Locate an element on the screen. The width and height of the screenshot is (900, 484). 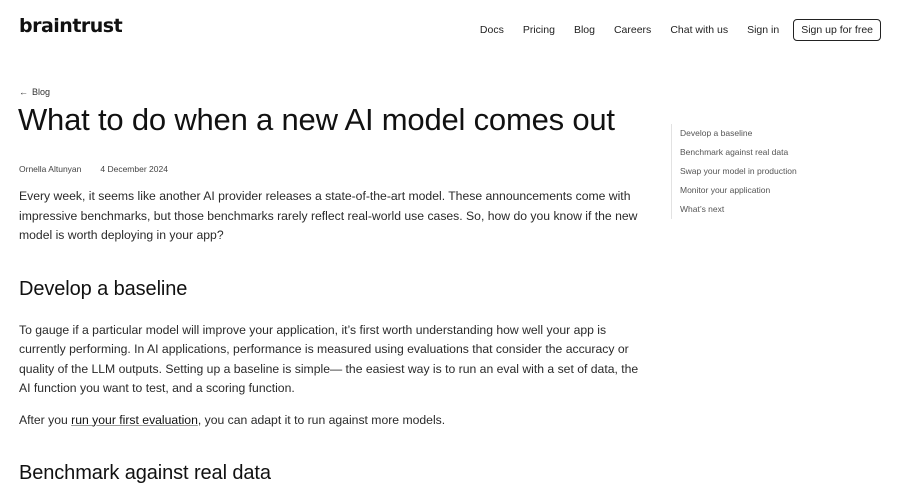
arrow-left-icon: ← is located at coordinates (23, 92).